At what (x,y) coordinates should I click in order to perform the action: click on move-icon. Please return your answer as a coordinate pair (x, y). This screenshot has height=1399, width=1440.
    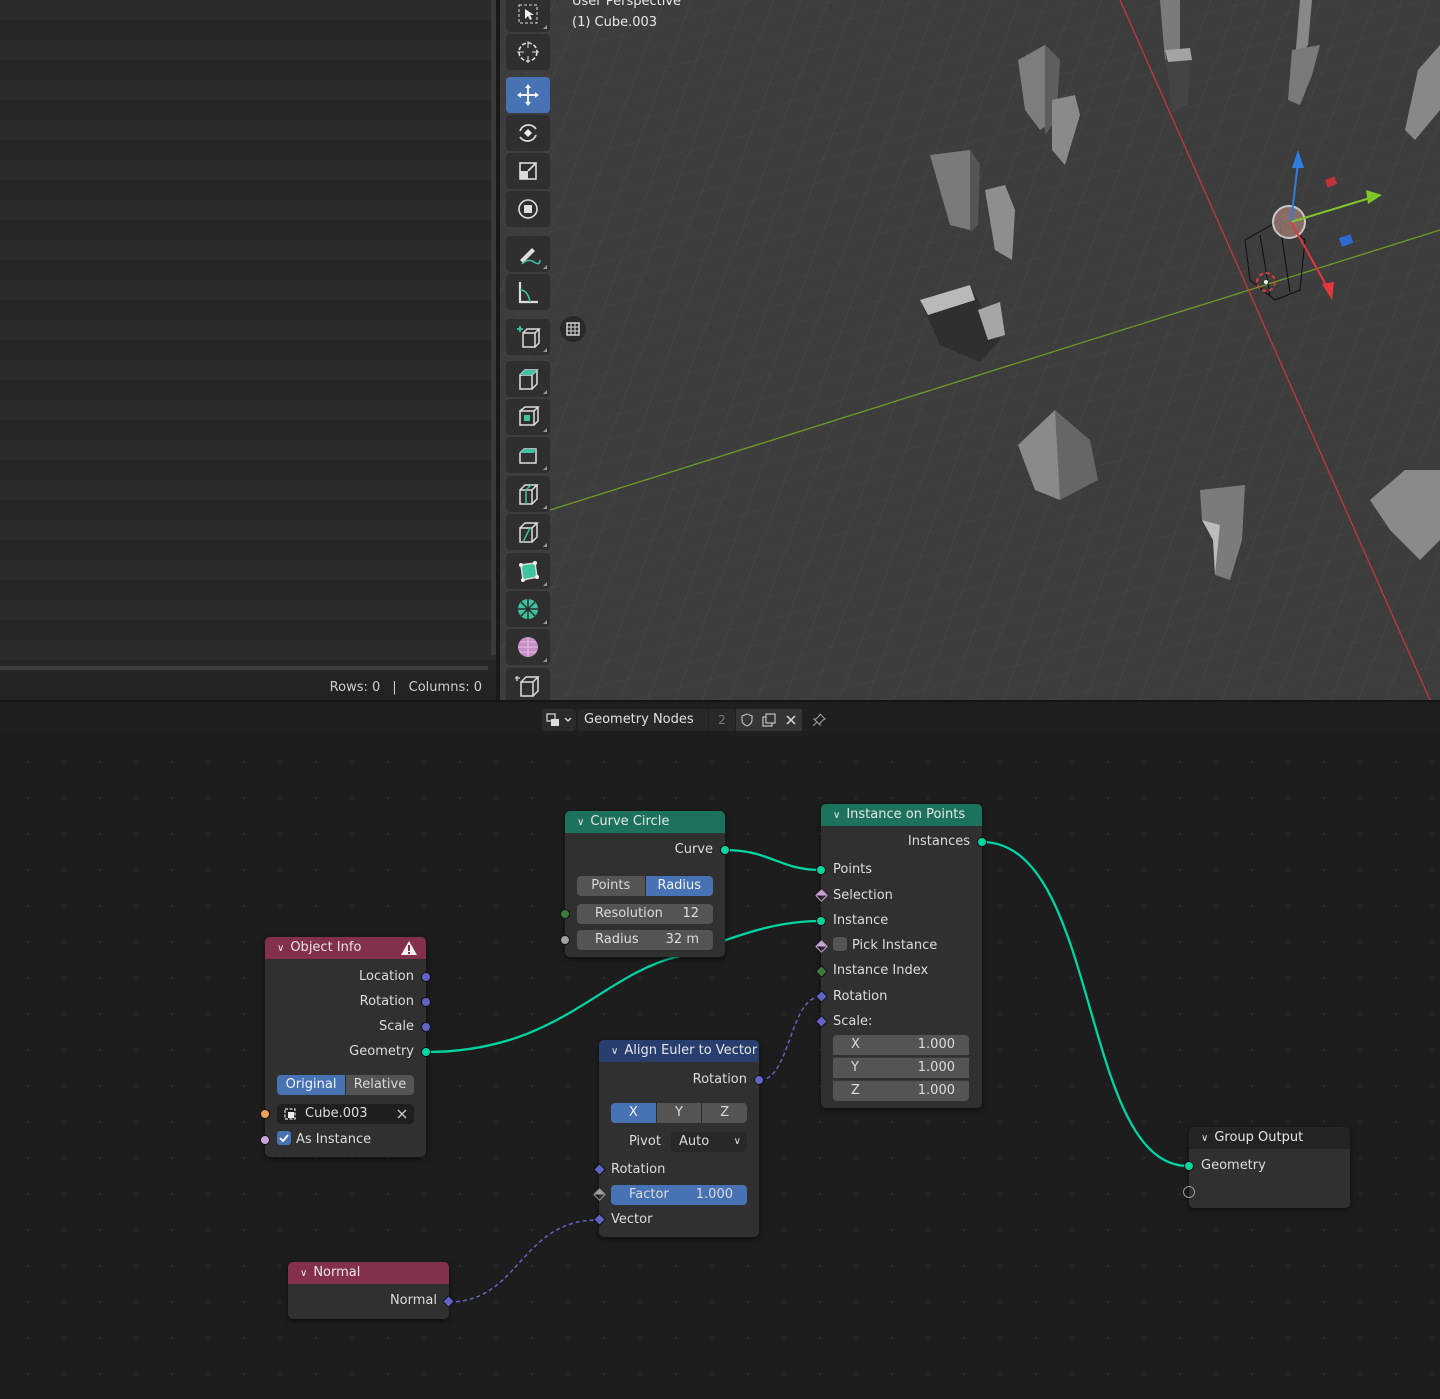
    Looking at the image, I should click on (528, 95).